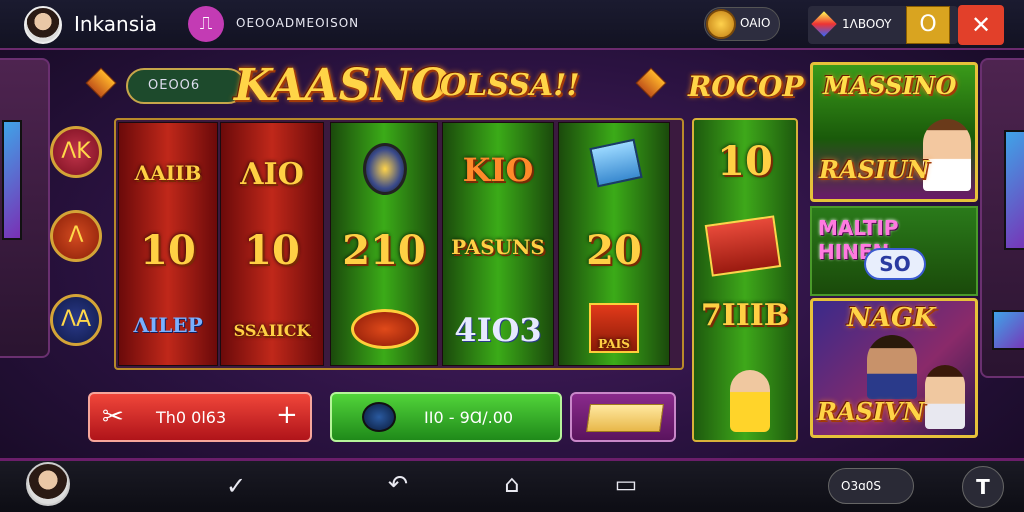  I want to click on check-icon: ✓, so click(236, 486).